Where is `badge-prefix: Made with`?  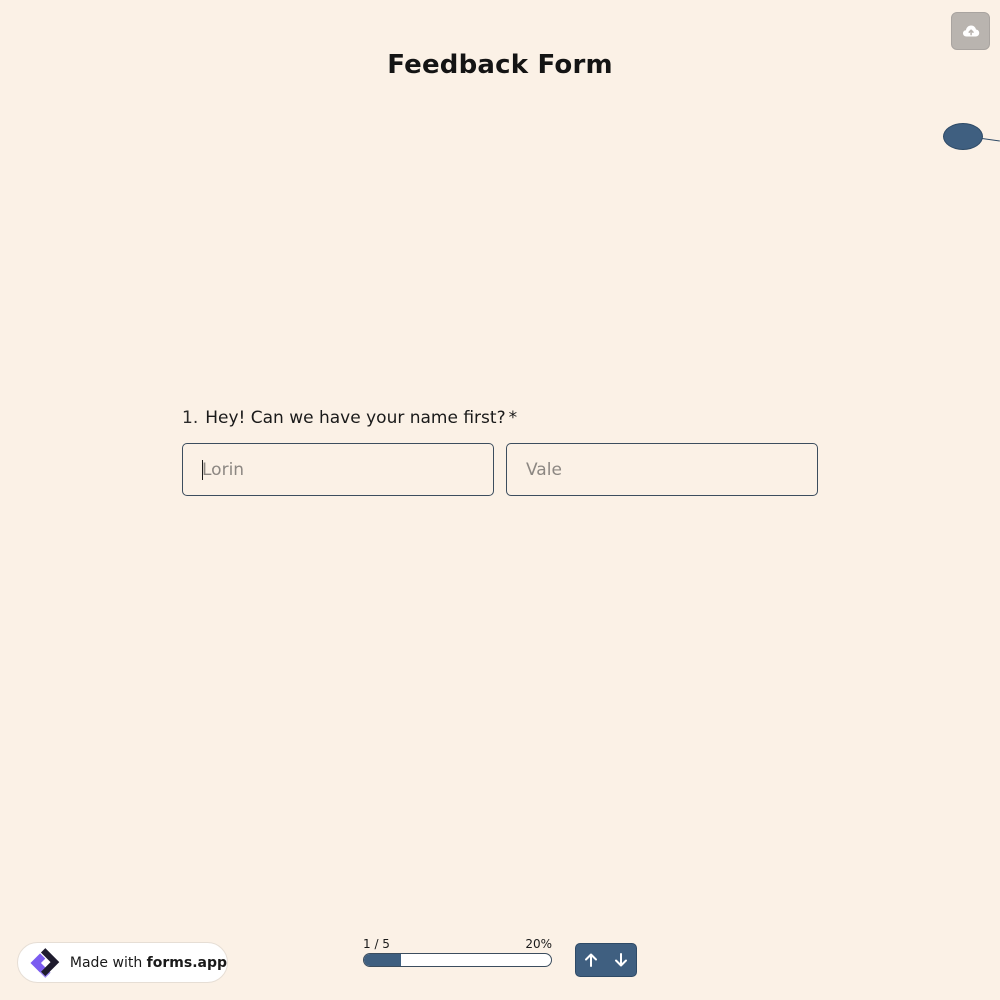 badge-prefix: Made with is located at coordinates (106, 962).